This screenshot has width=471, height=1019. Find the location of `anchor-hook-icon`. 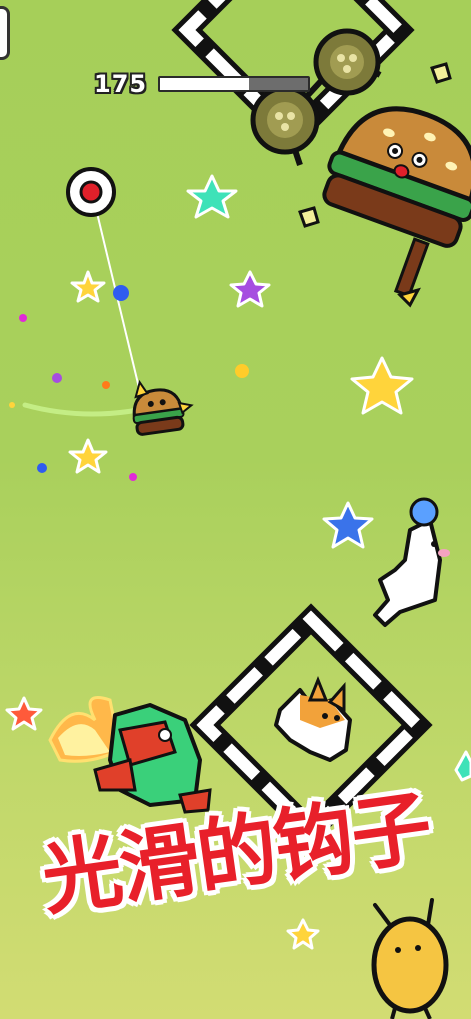

anchor-hook-icon is located at coordinates (103, 280).